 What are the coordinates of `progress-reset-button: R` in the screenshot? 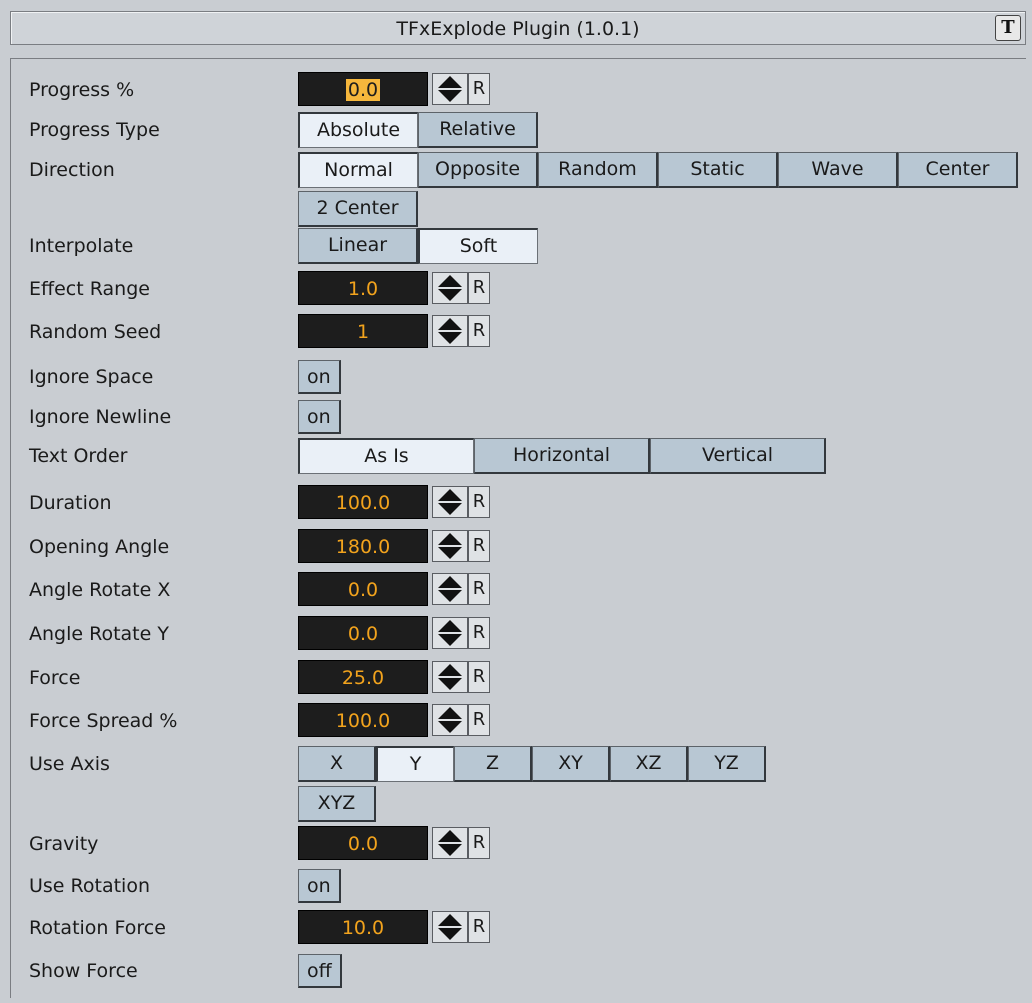 It's located at (479, 89).